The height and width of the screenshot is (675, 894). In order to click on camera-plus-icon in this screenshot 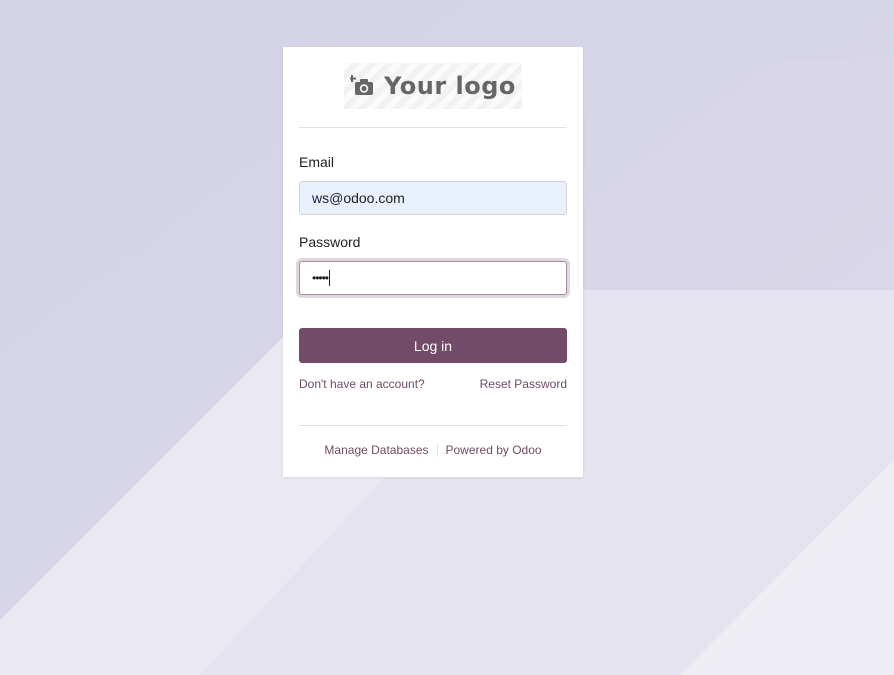, I will do `click(362, 85)`.